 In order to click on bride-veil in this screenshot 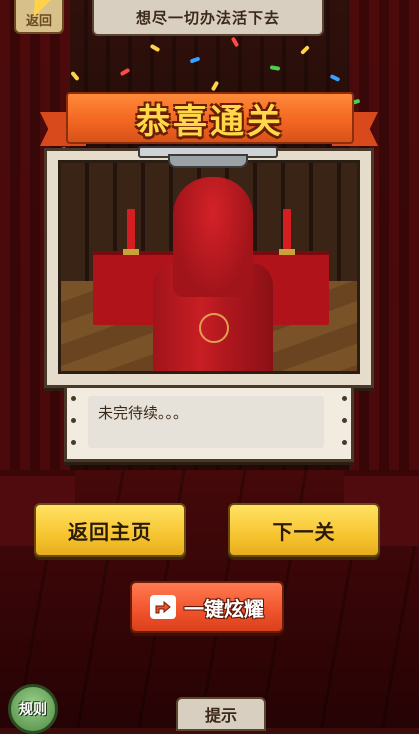, I will do `click(213, 237)`.